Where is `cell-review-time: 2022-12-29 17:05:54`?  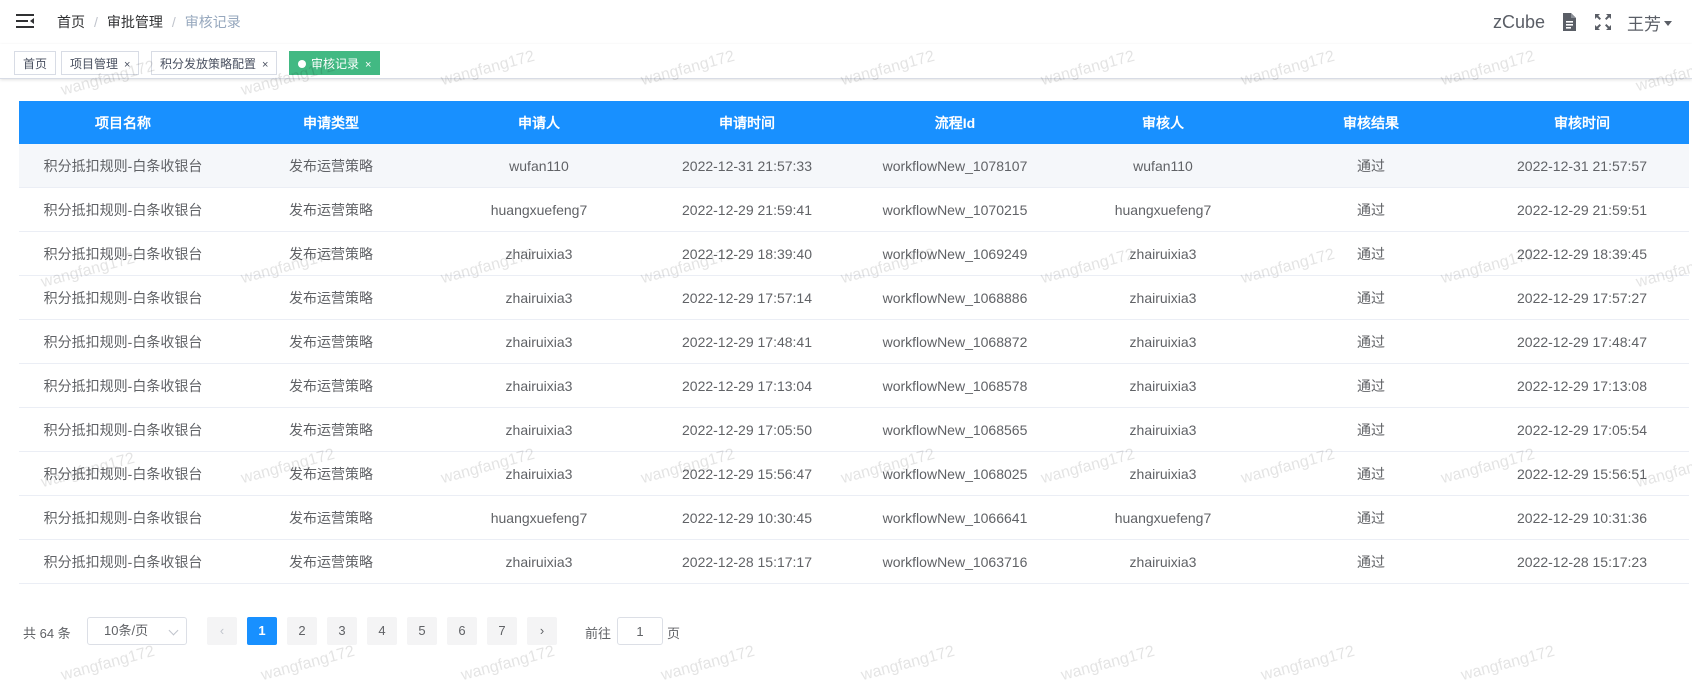
cell-review-time: 2022-12-29 17:05:54 is located at coordinates (1582, 429).